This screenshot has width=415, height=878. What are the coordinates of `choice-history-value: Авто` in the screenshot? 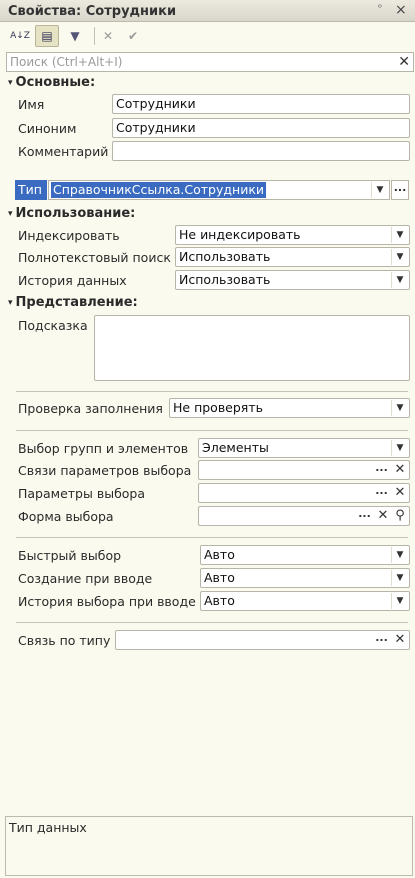 It's located at (219, 600).